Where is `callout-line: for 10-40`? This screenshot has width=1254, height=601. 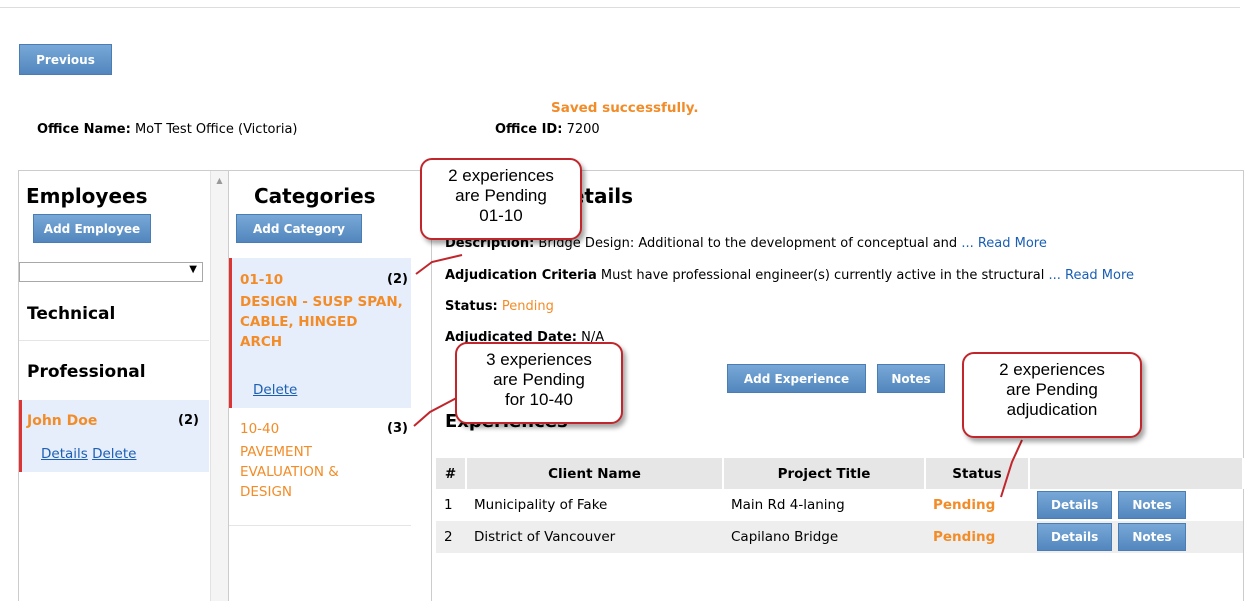 callout-line: for 10-40 is located at coordinates (539, 399).